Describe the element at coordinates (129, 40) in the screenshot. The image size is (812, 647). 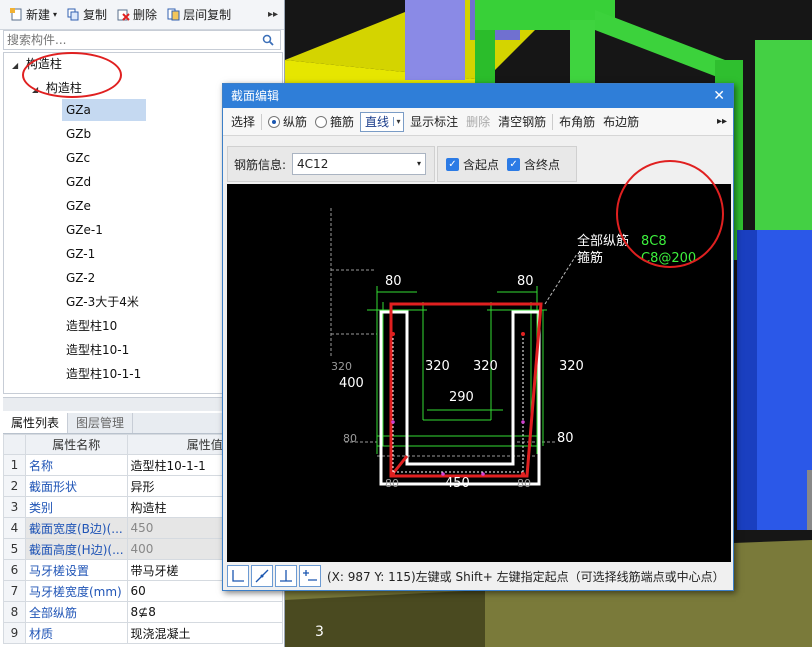
I see `search-input` at that location.